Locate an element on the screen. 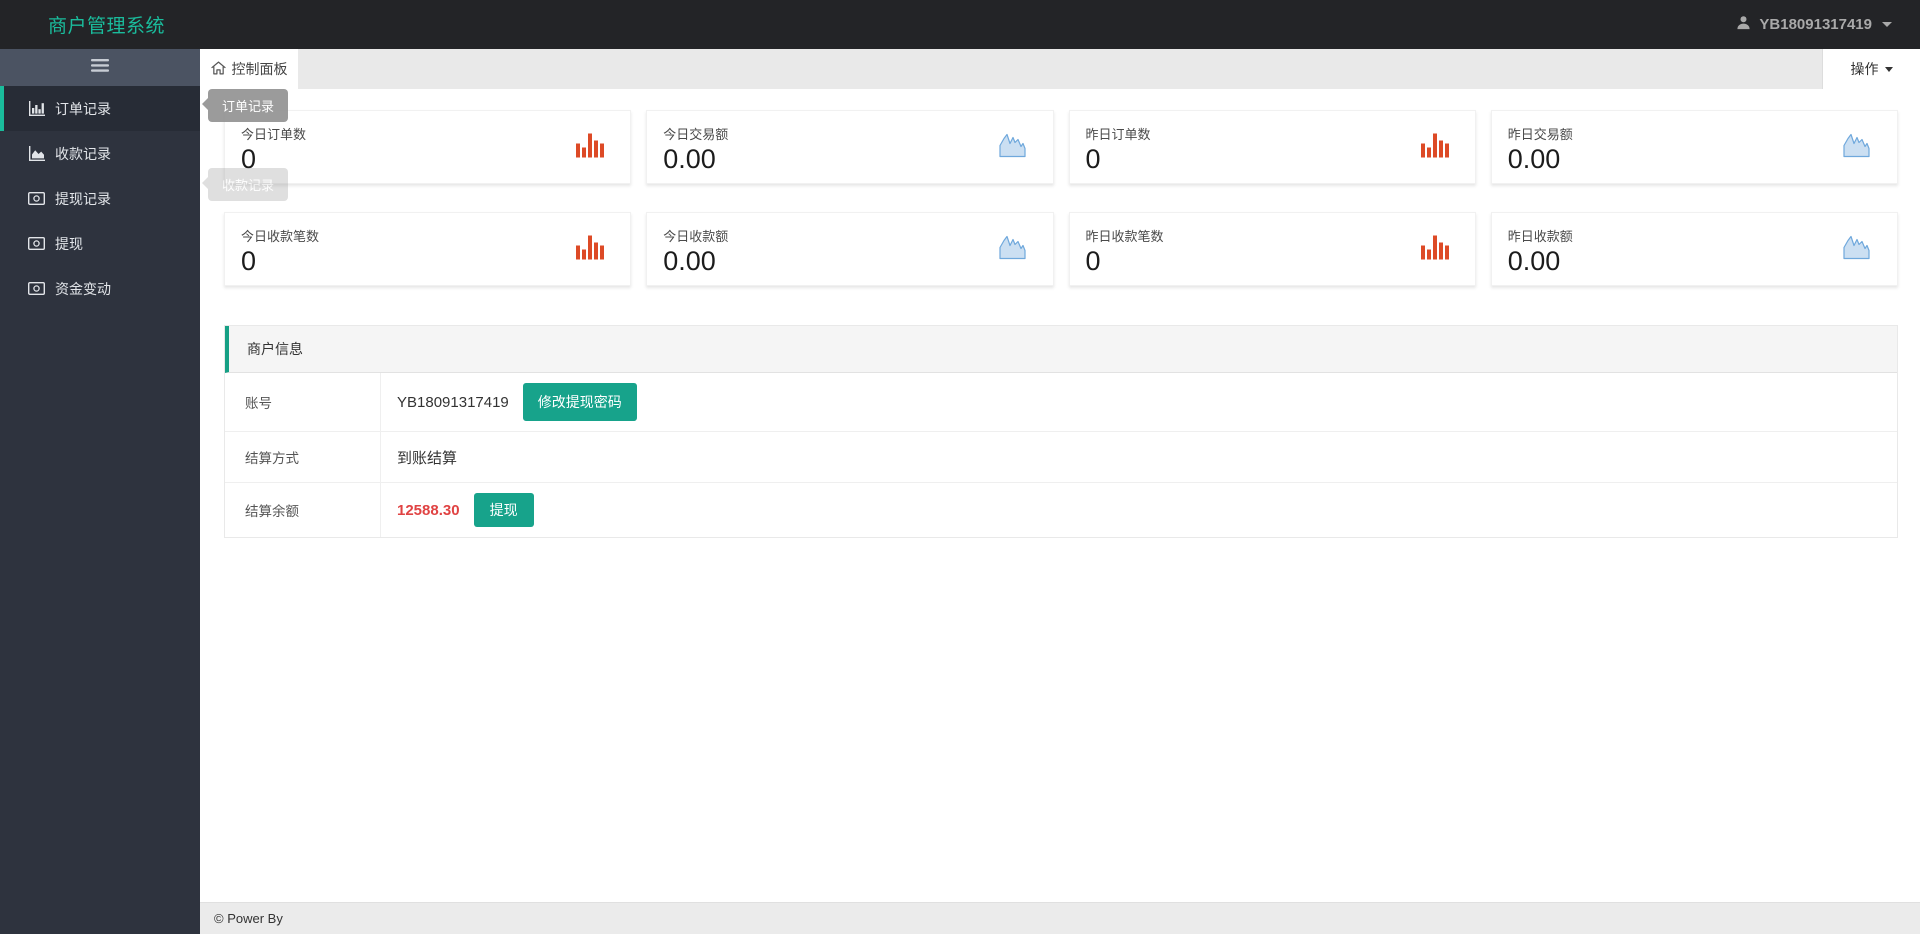 This screenshot has height=934, width=1920. balance-value: 12588.30 is located at coordinates (428, 510).